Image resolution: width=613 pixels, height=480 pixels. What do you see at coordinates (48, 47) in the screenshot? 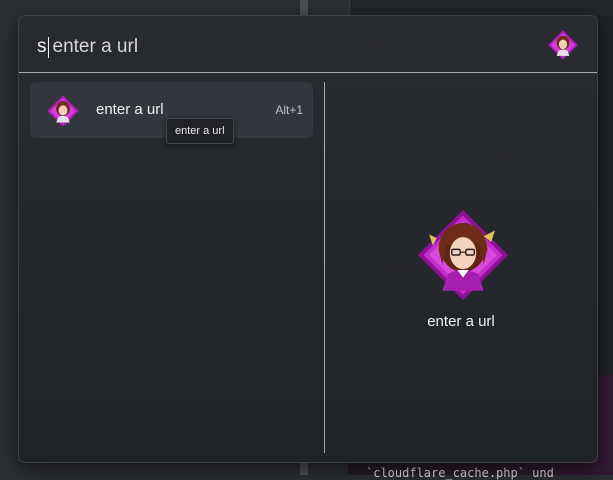
I see `text-caret` at bounding box center [48, 47].